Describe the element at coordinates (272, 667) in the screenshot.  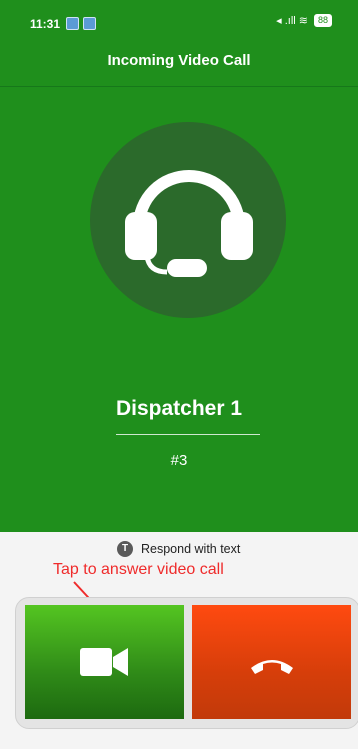
I see `hang-up-icon` at that location.